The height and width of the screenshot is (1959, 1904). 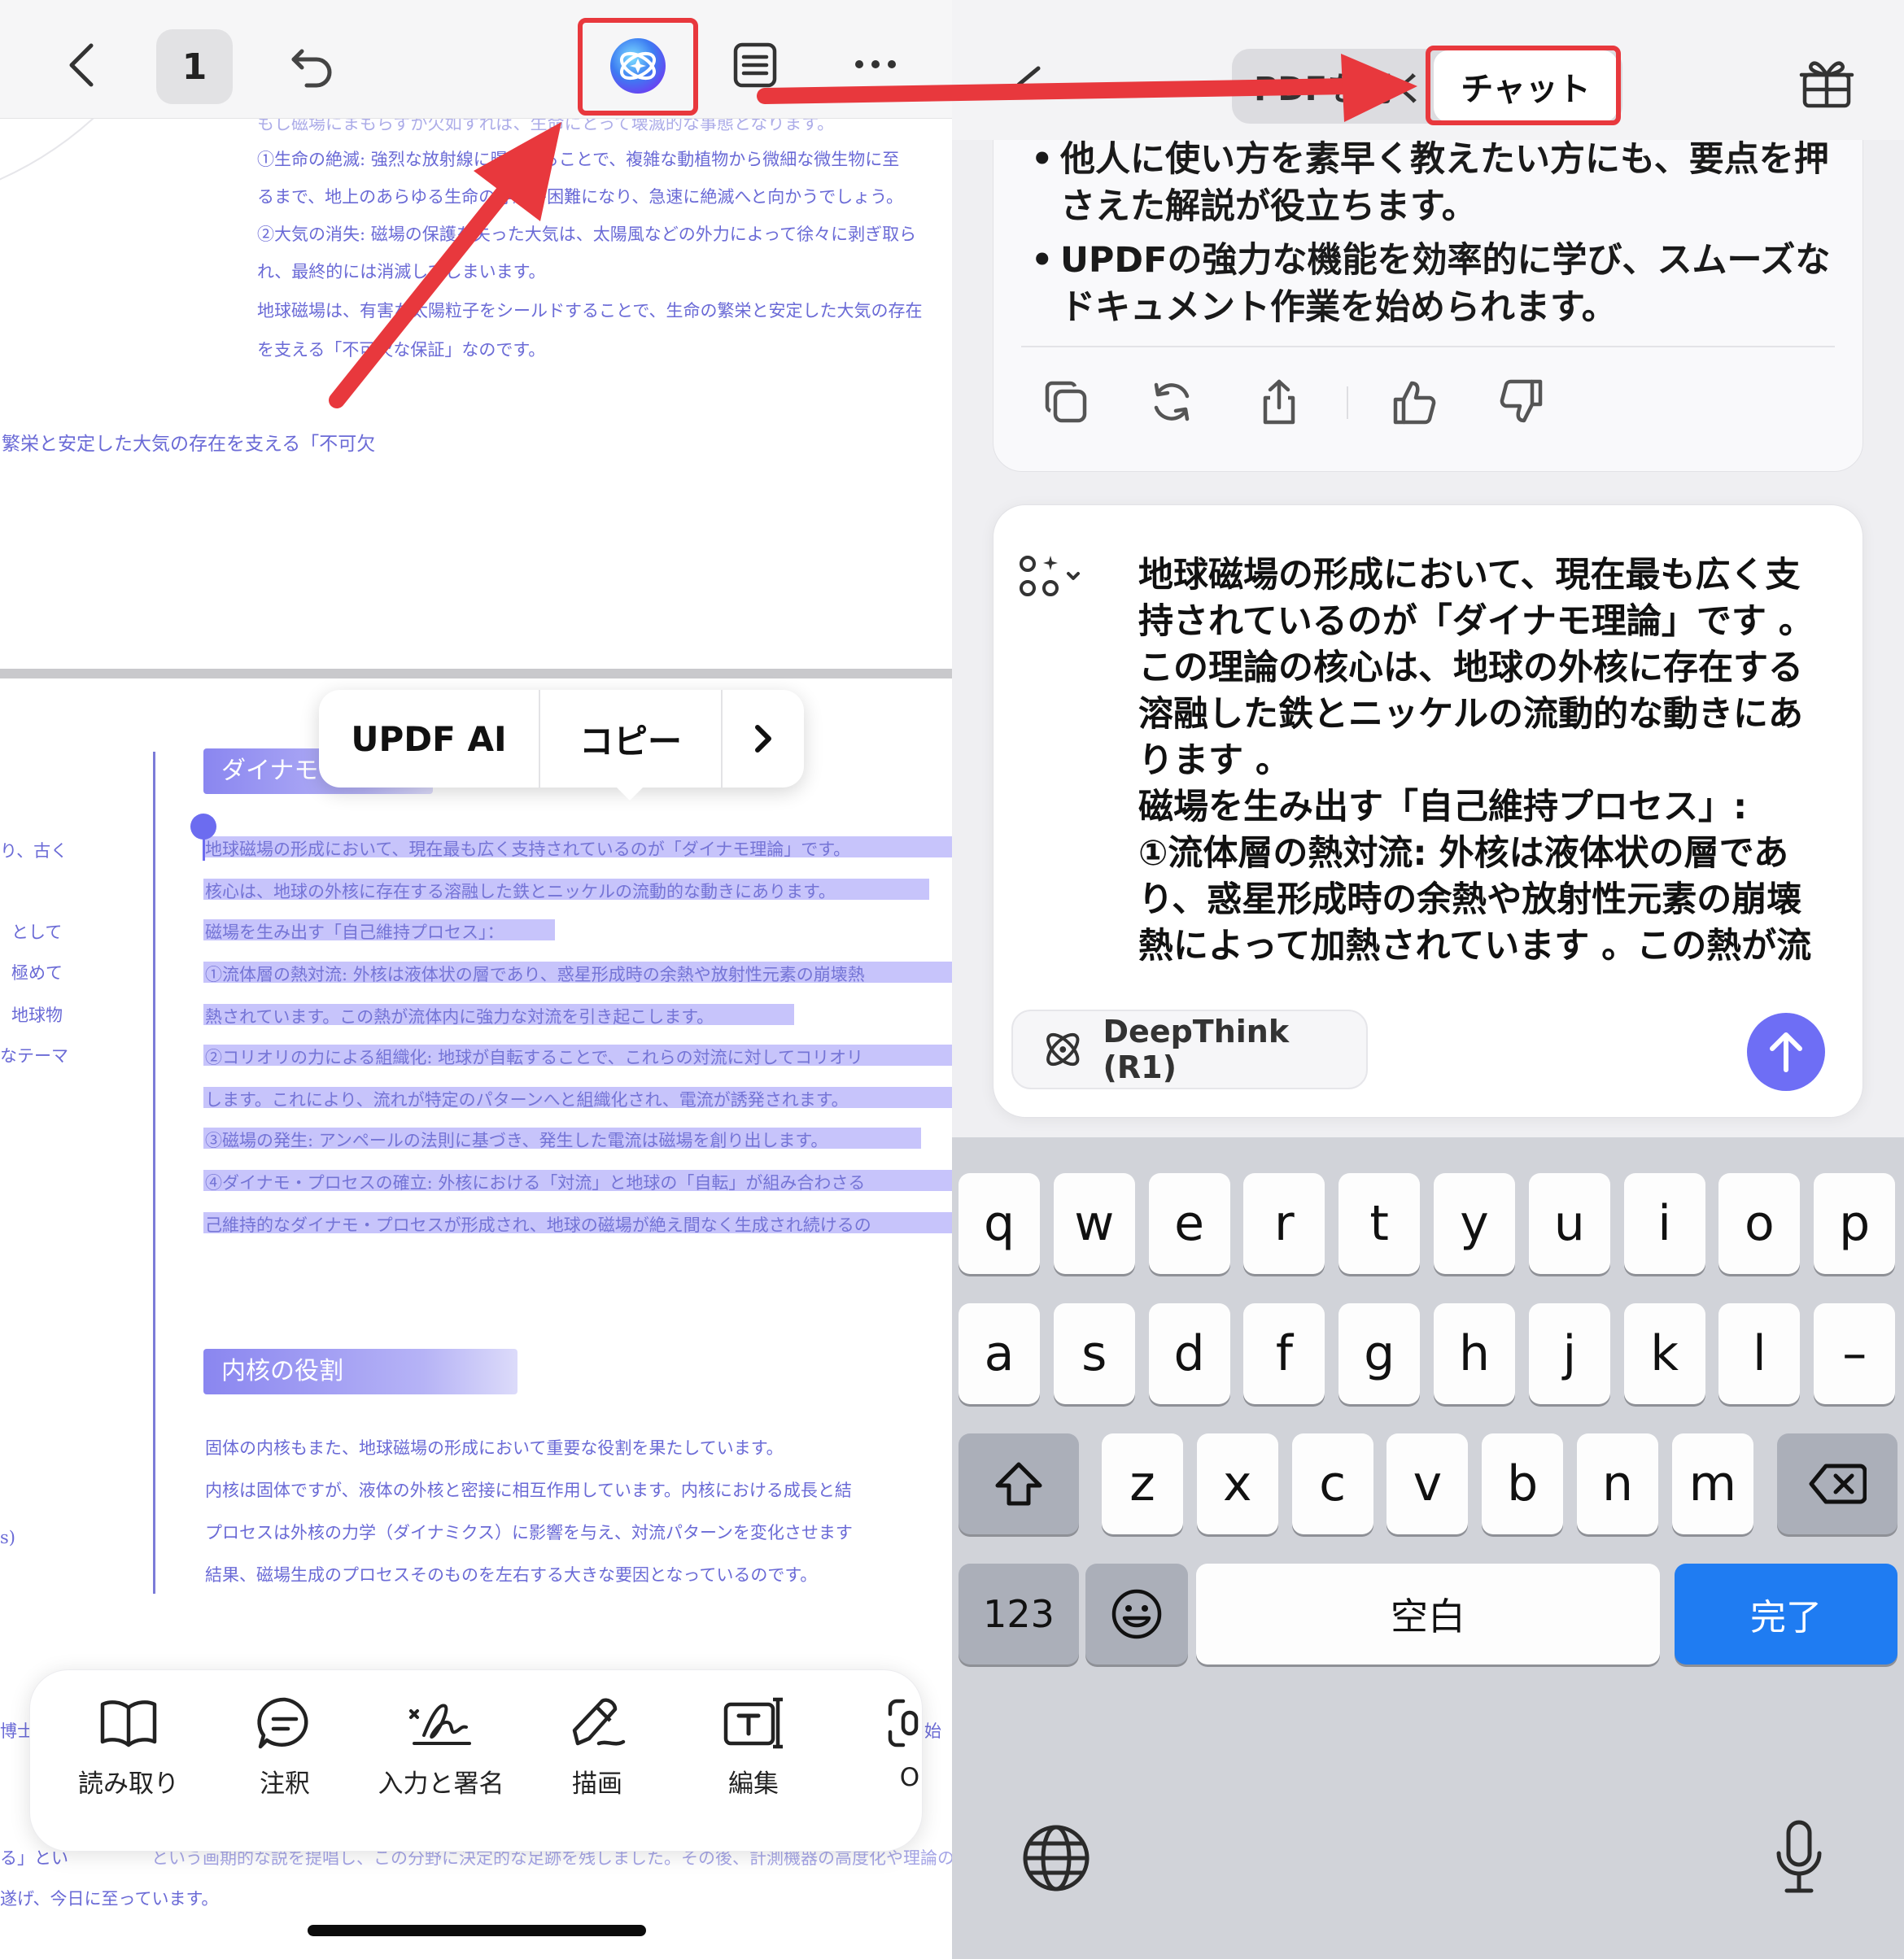 I want to click on undo-icon, so click(x=312, y=64).